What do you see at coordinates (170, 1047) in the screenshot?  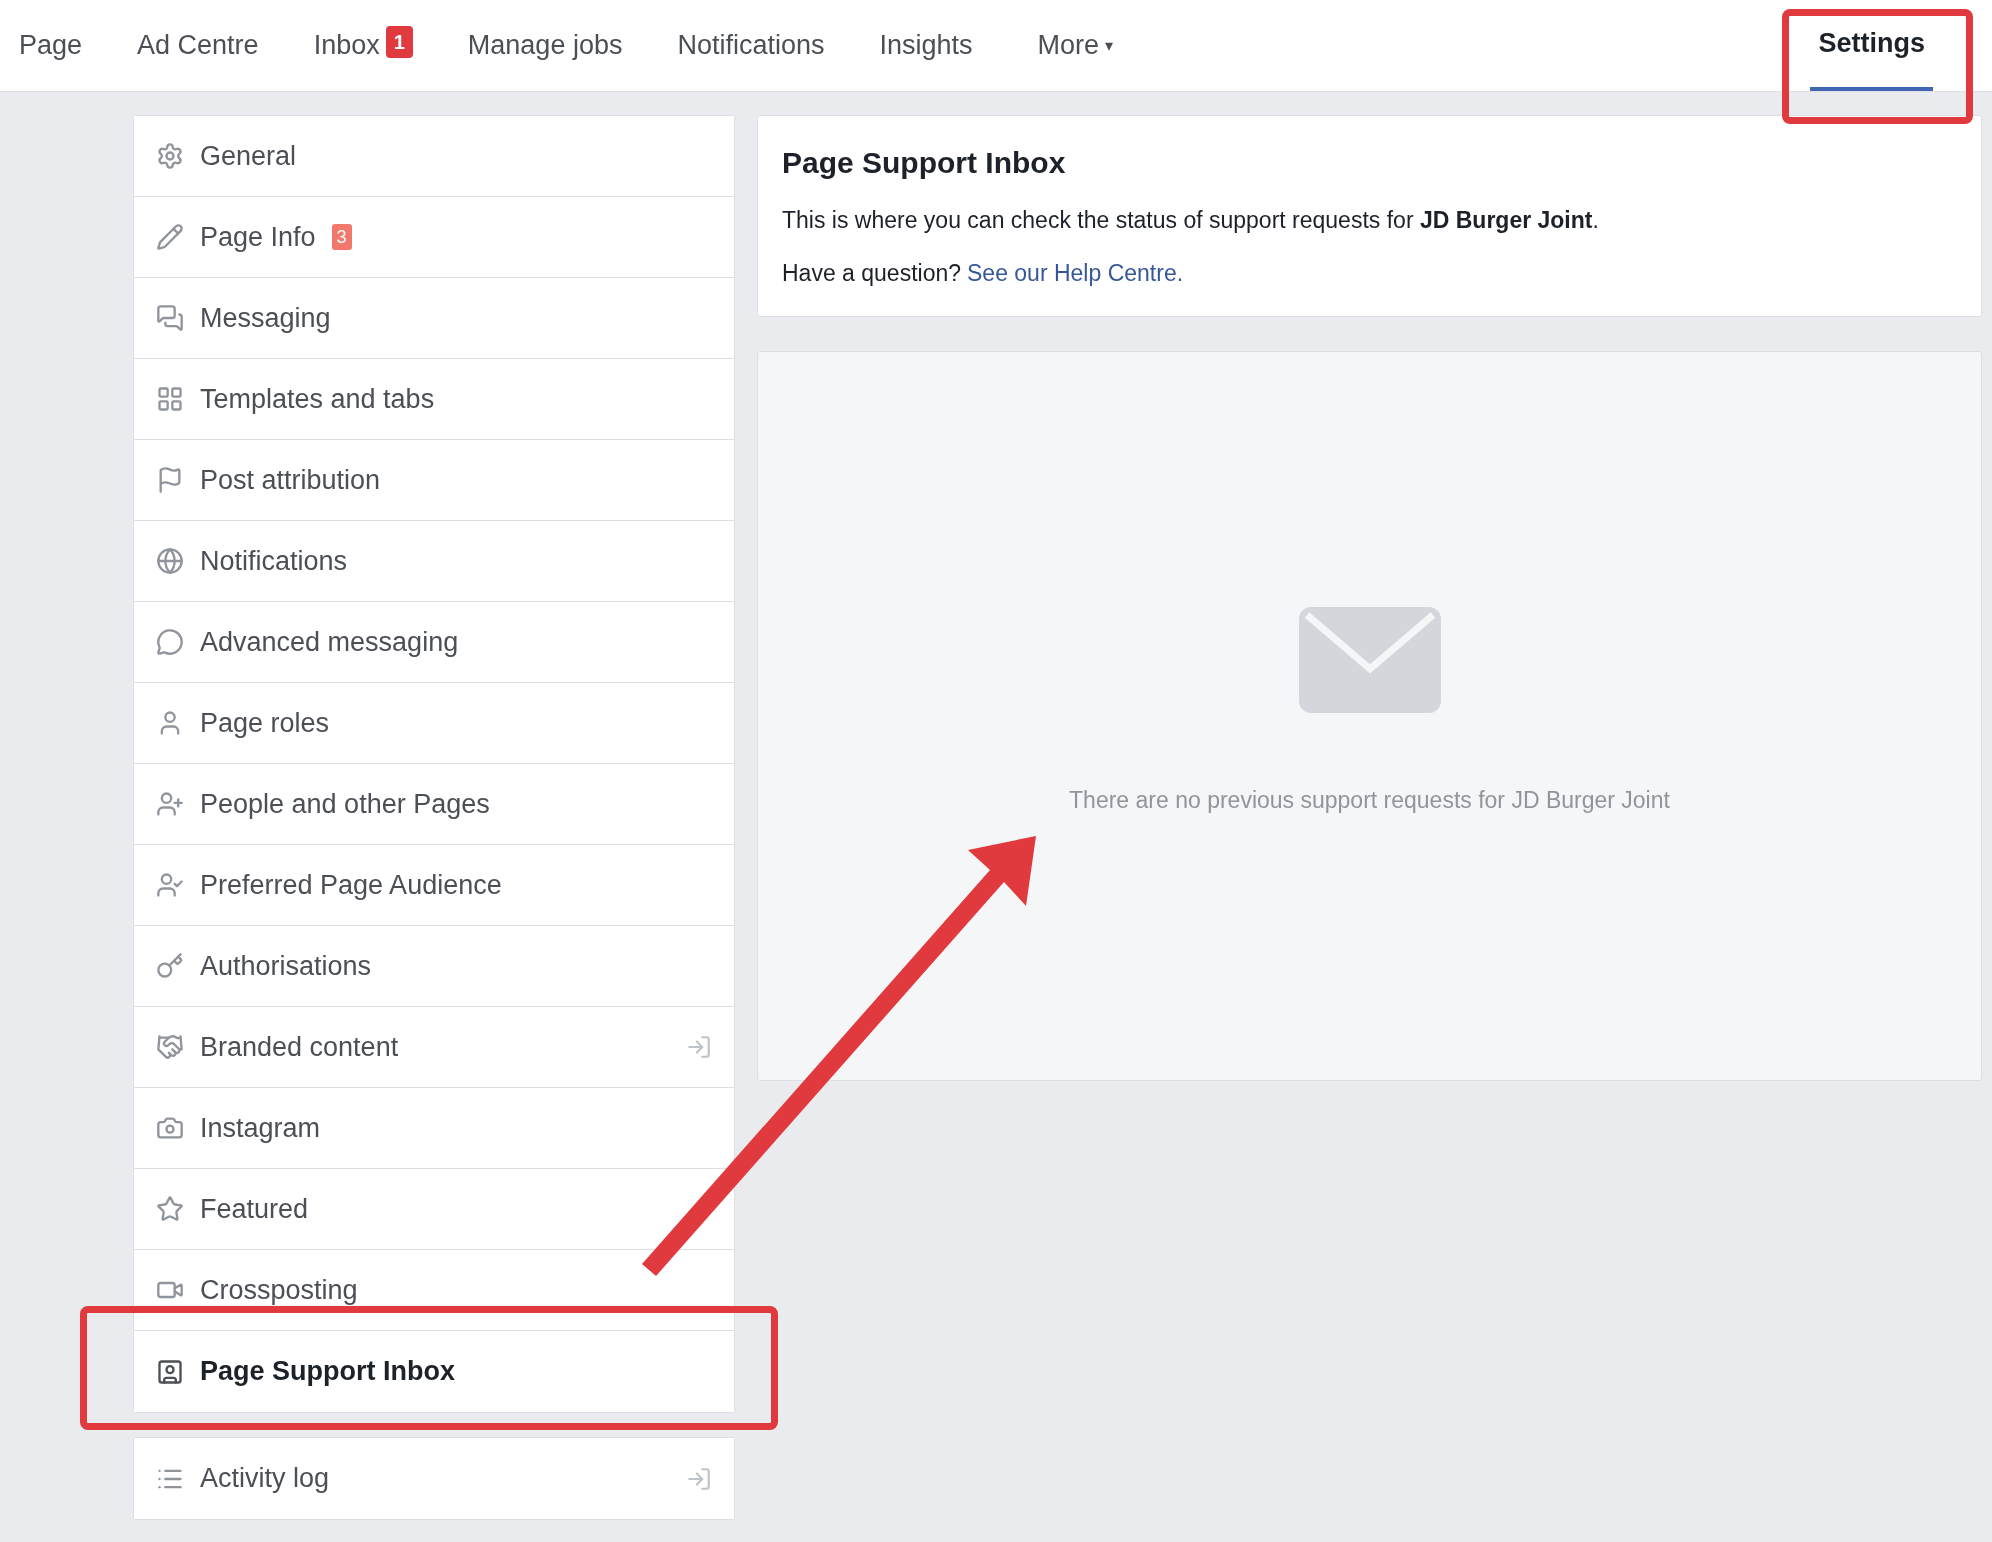 I see `handshake-icon` at bounding box center [170, 1047].